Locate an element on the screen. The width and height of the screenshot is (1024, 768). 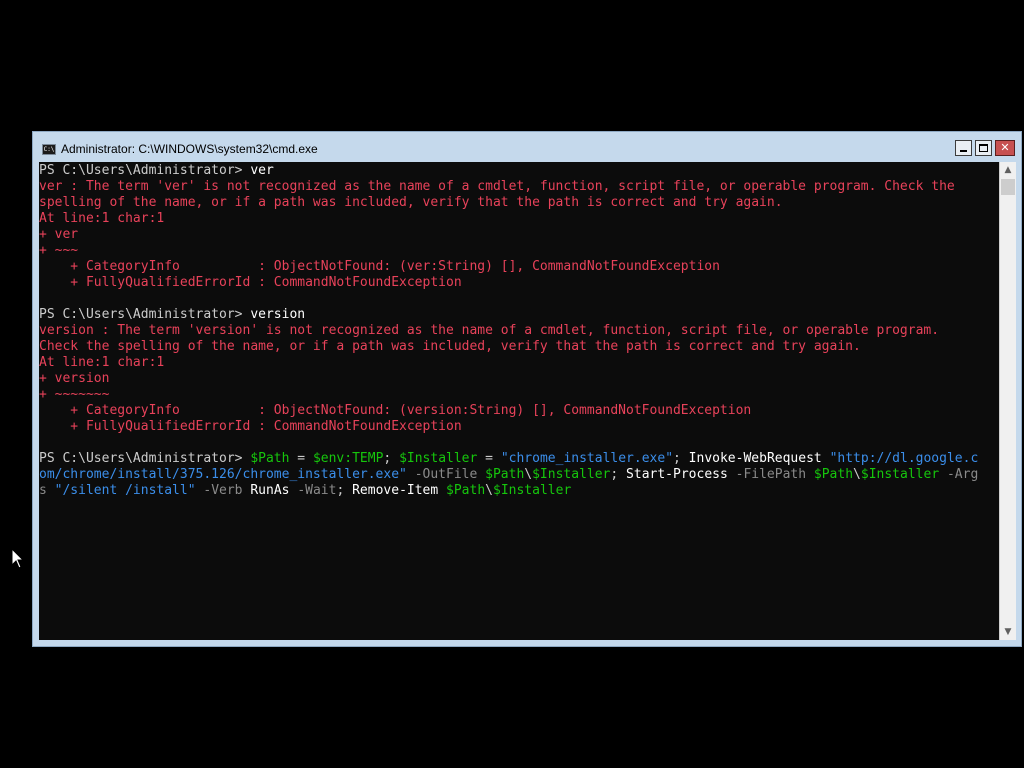
minimize-button is located at coordinates (963, 148).